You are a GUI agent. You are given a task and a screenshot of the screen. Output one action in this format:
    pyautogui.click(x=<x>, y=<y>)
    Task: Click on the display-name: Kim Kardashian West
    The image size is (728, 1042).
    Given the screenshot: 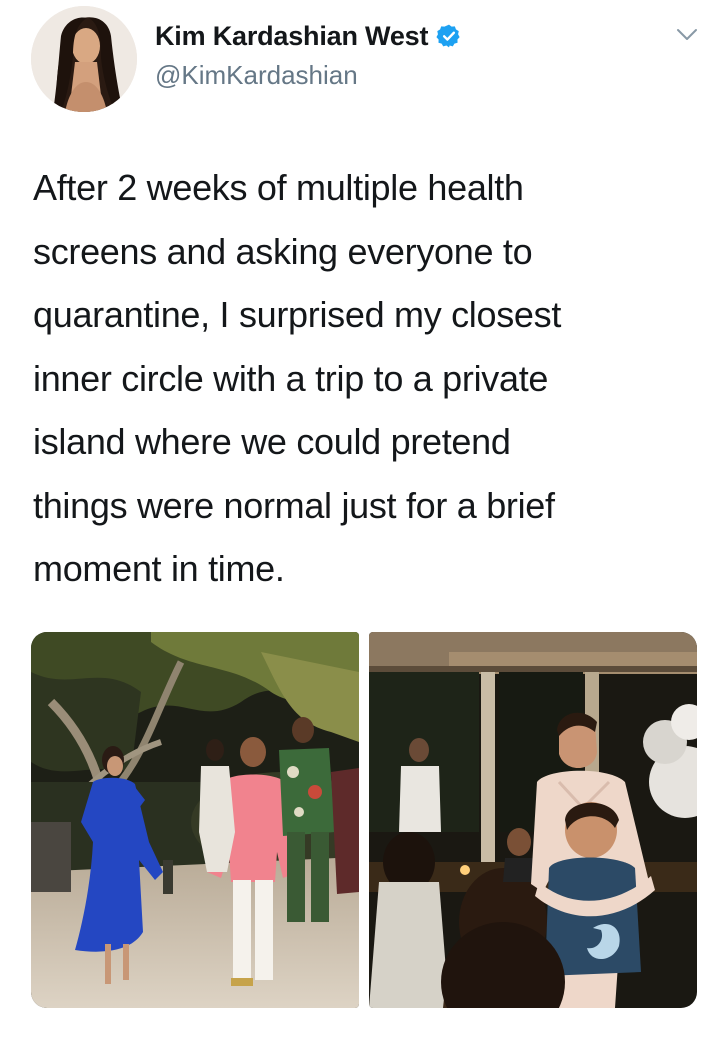 What is the action you would take?
    pyautogui.click(x=291, y=36)
    